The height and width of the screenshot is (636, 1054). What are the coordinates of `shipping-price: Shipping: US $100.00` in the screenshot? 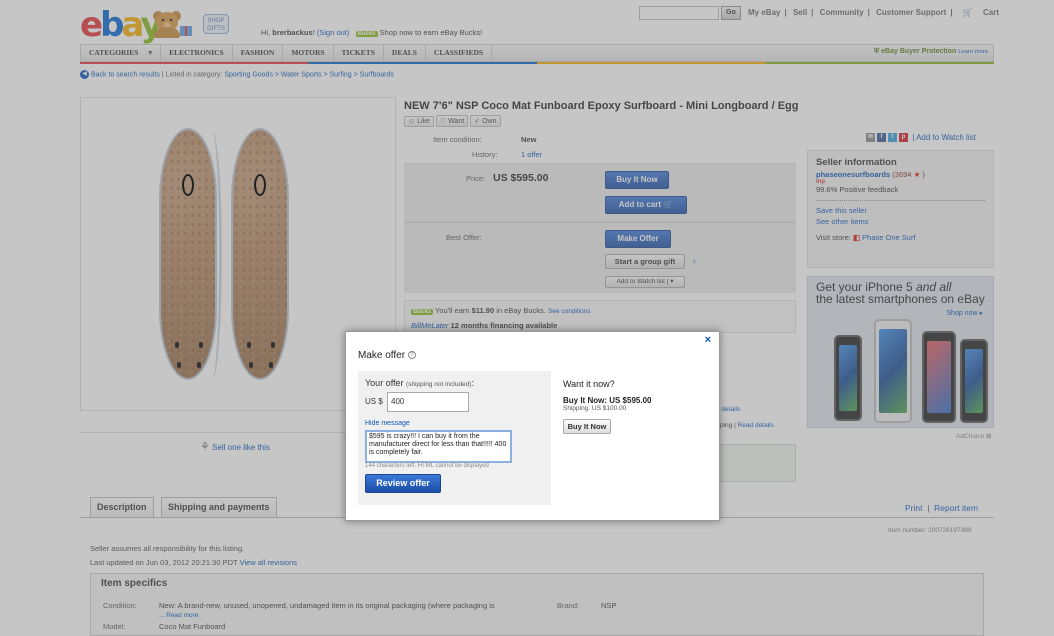 It's located at (595, 408).